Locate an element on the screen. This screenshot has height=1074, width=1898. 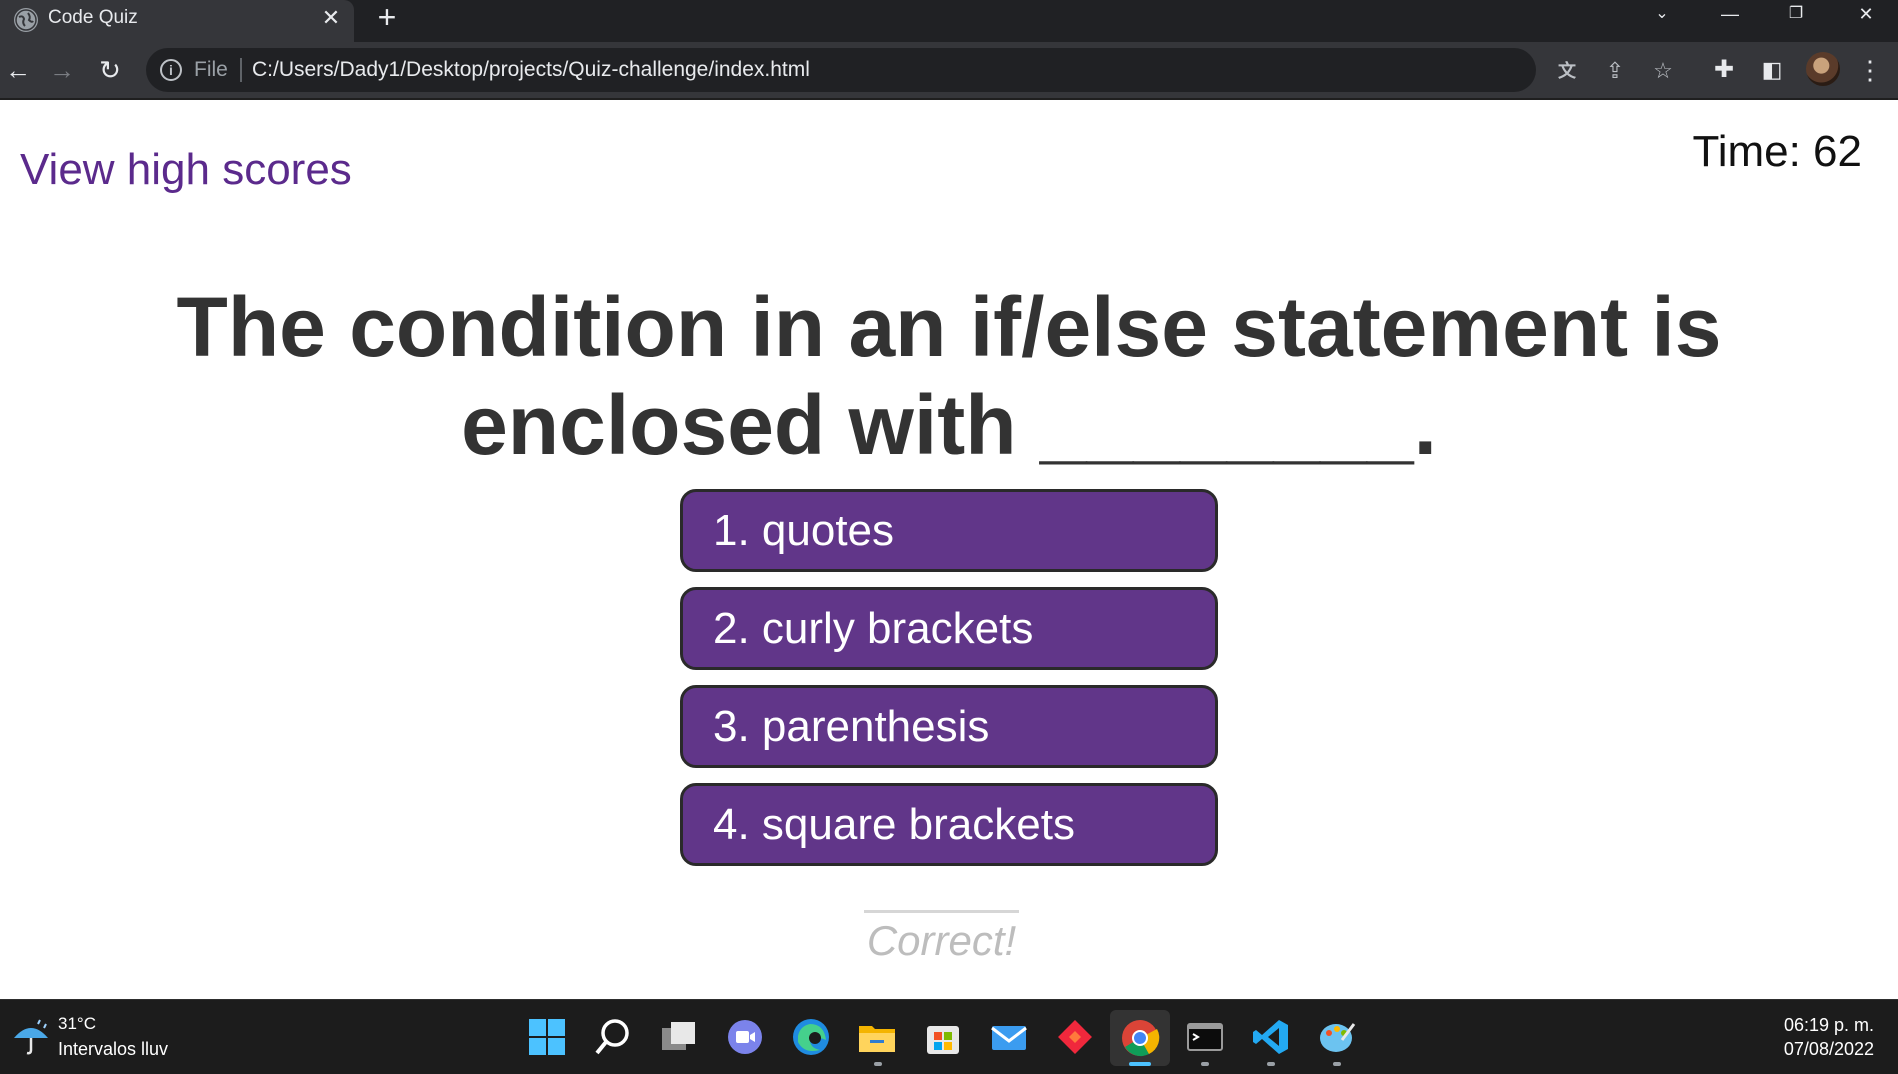
teams-chat-icon is located at coordinates (745, 1037).